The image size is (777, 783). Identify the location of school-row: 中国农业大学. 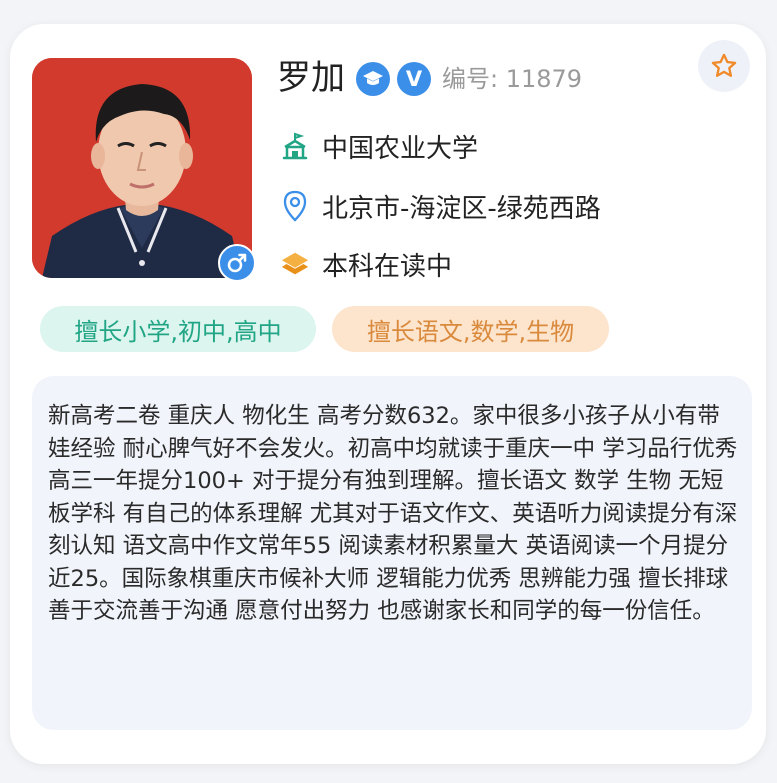
(379, 146).